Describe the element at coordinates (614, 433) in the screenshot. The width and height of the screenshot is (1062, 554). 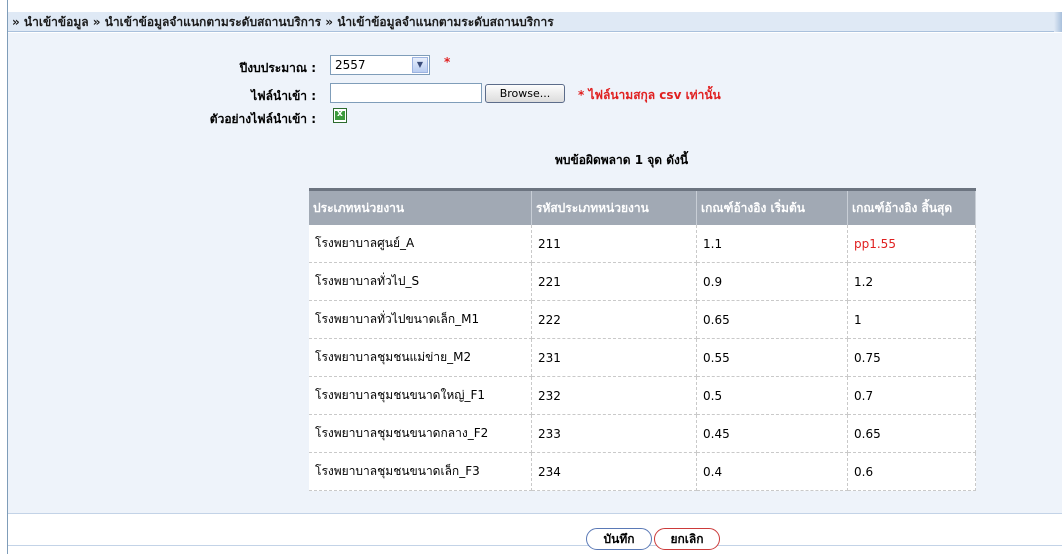
I see `table-cell: 233` at that location.